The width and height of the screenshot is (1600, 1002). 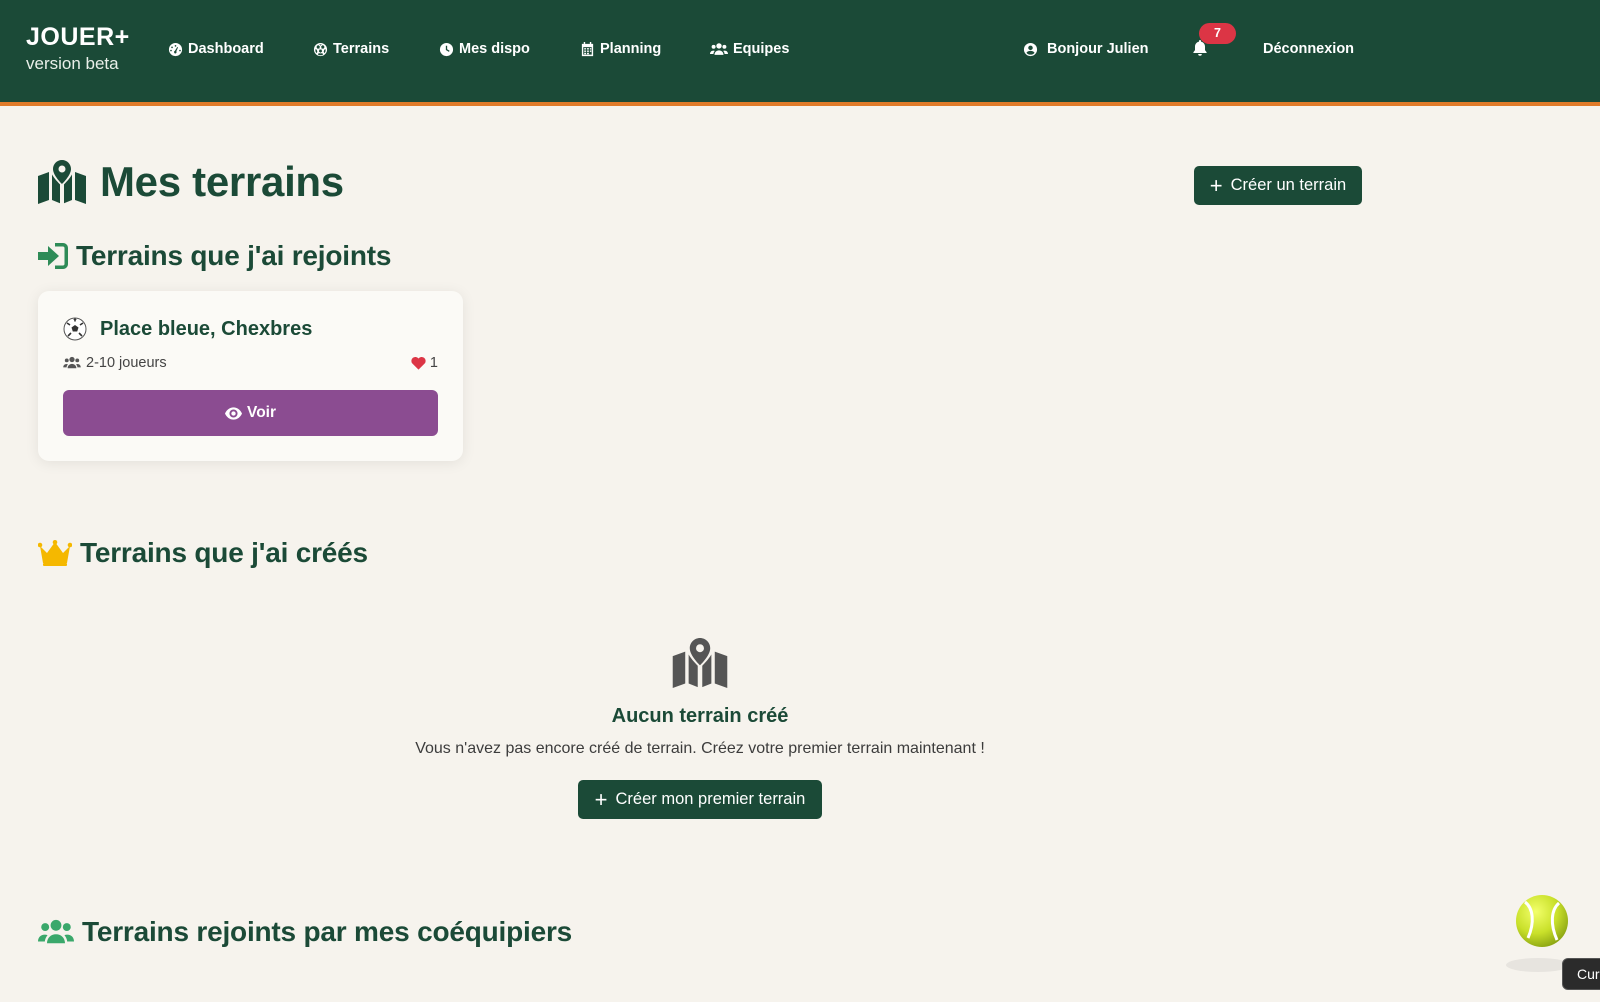 What do you see at coordinates (631, 49) in the screenshot?
I see `nav-label: Planning` at bounding box center [631, 49].